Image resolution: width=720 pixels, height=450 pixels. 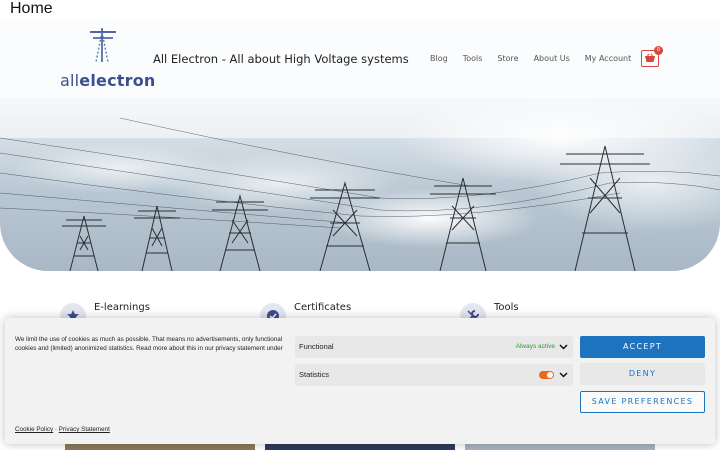 I want to click on feature-title: E-learnings, so click(x=122, y=307).